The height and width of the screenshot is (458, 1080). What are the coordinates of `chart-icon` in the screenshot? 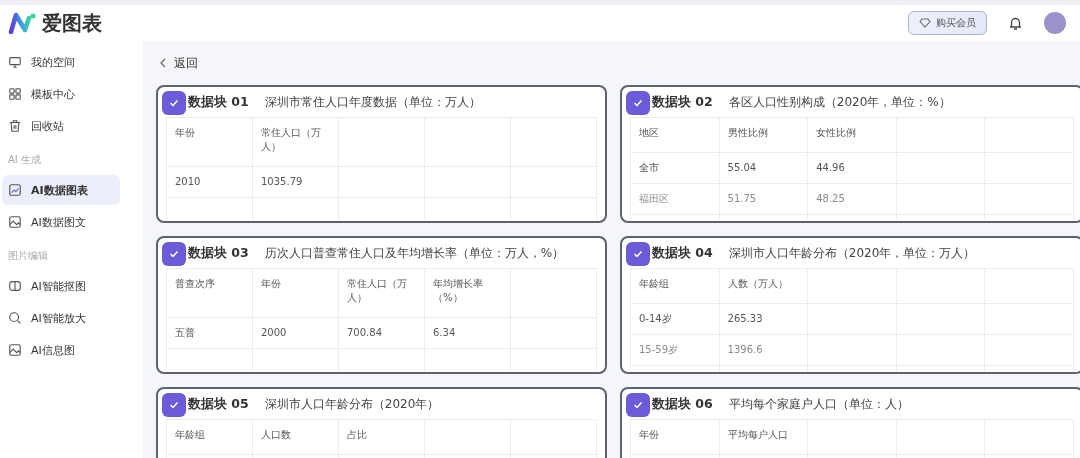 It's located at (15, 190).